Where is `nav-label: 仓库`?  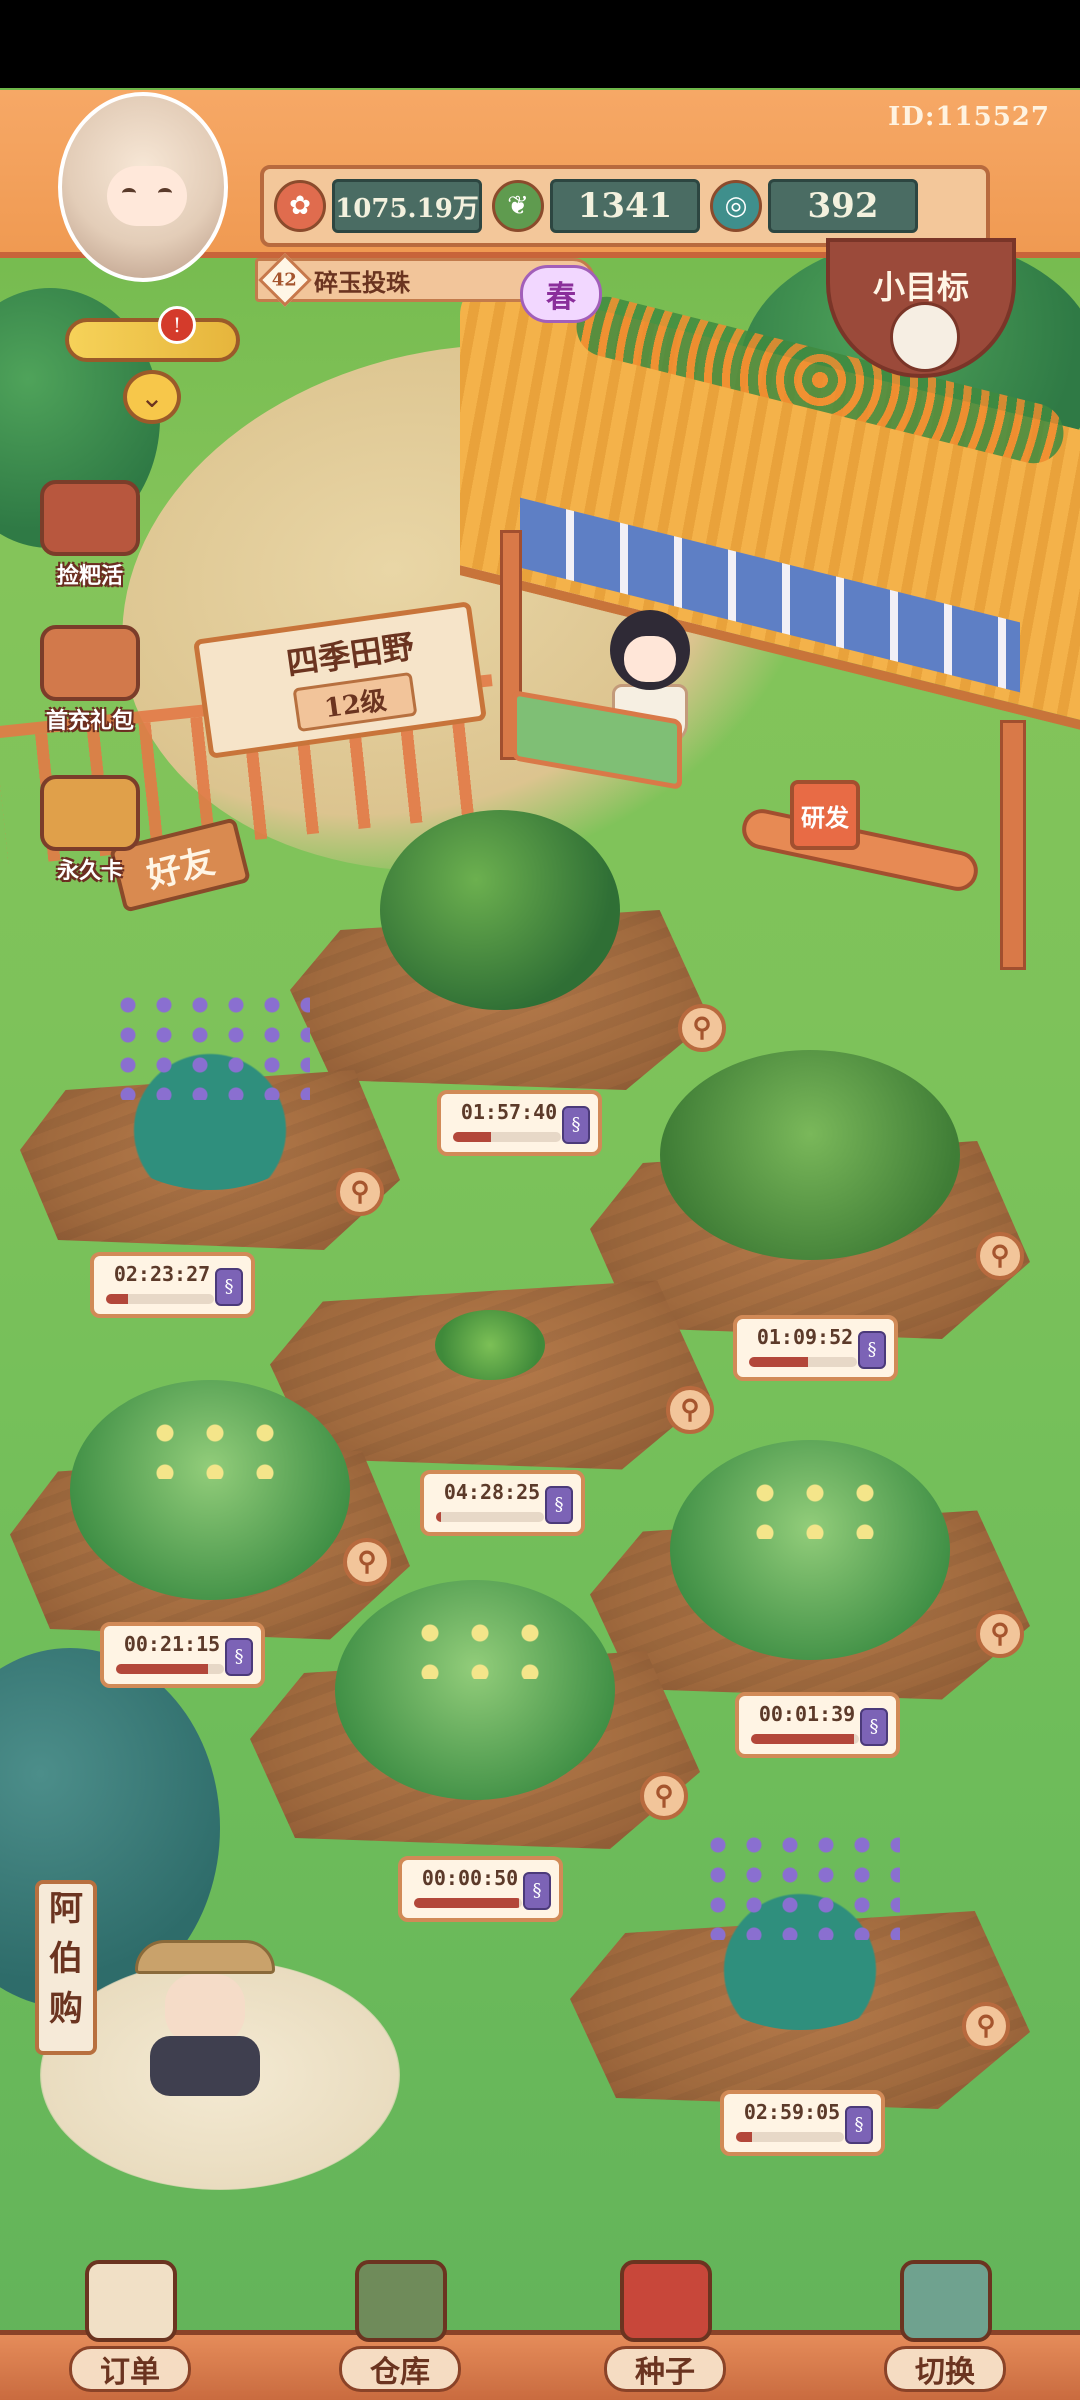 nav-label: 仓库 is located at coordinates (400, 2369).